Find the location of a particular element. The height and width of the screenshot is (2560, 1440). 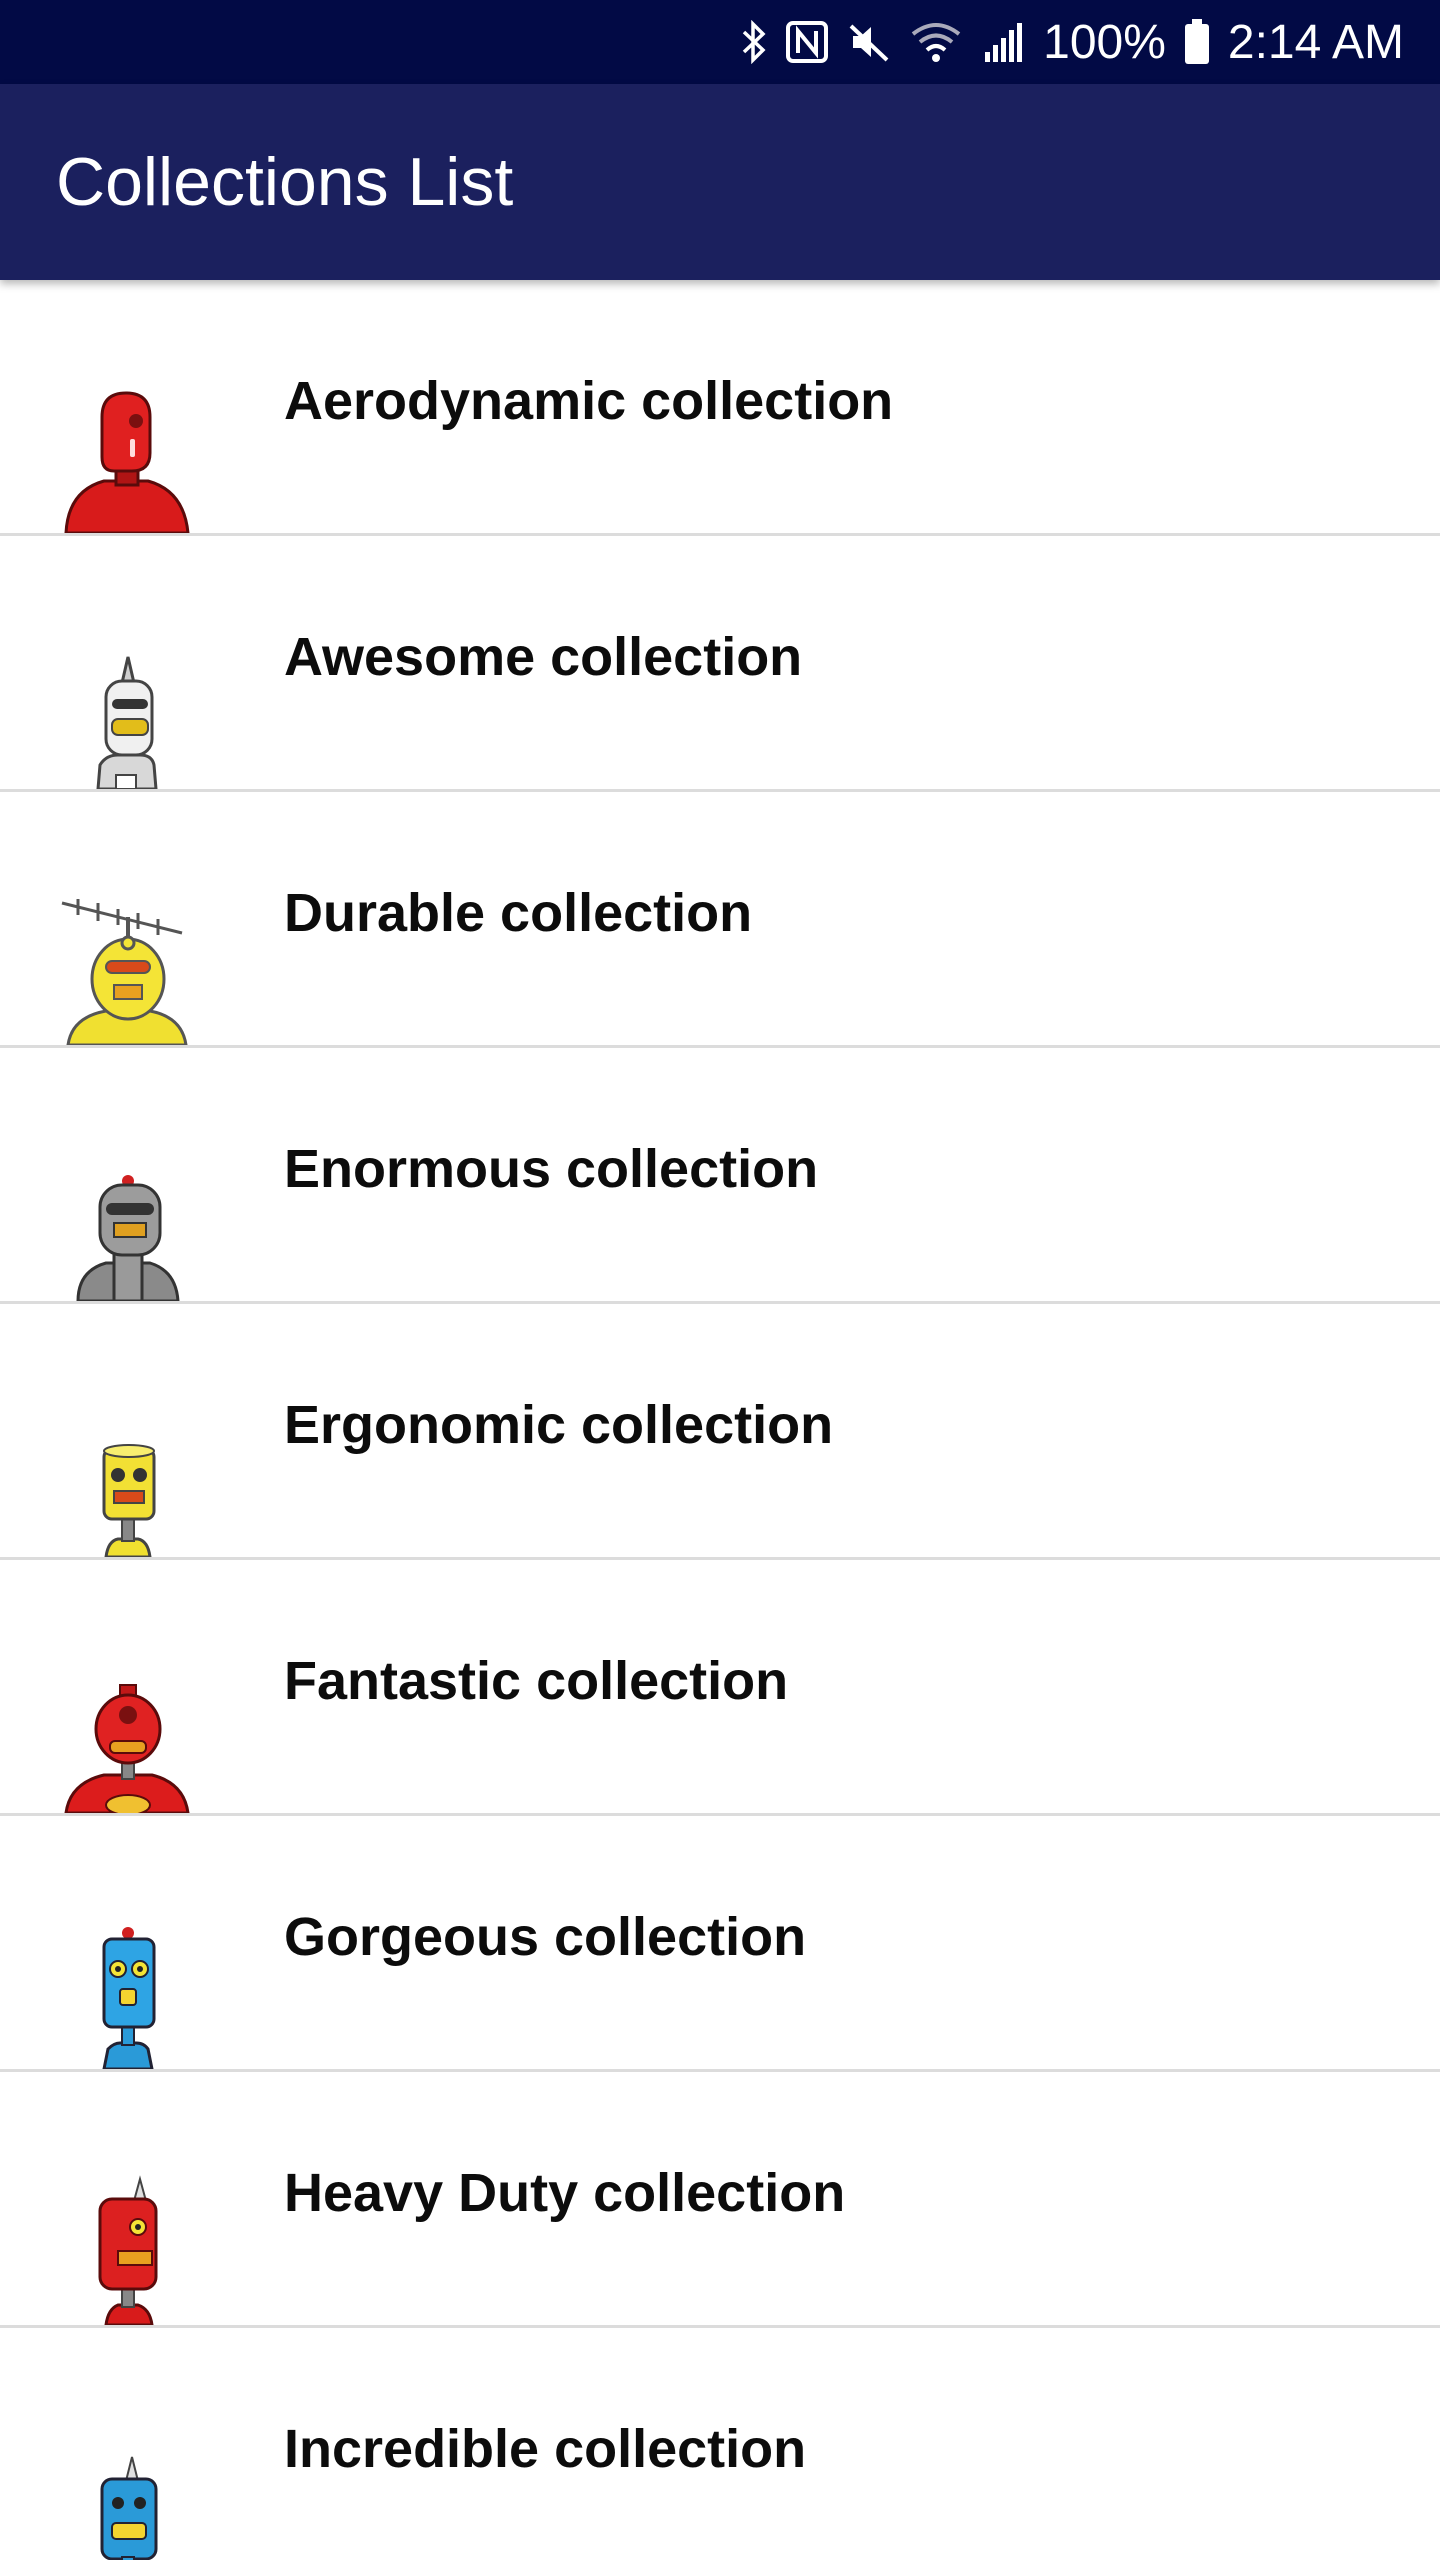

red-robot-icon is located at coordinates (126, 458).